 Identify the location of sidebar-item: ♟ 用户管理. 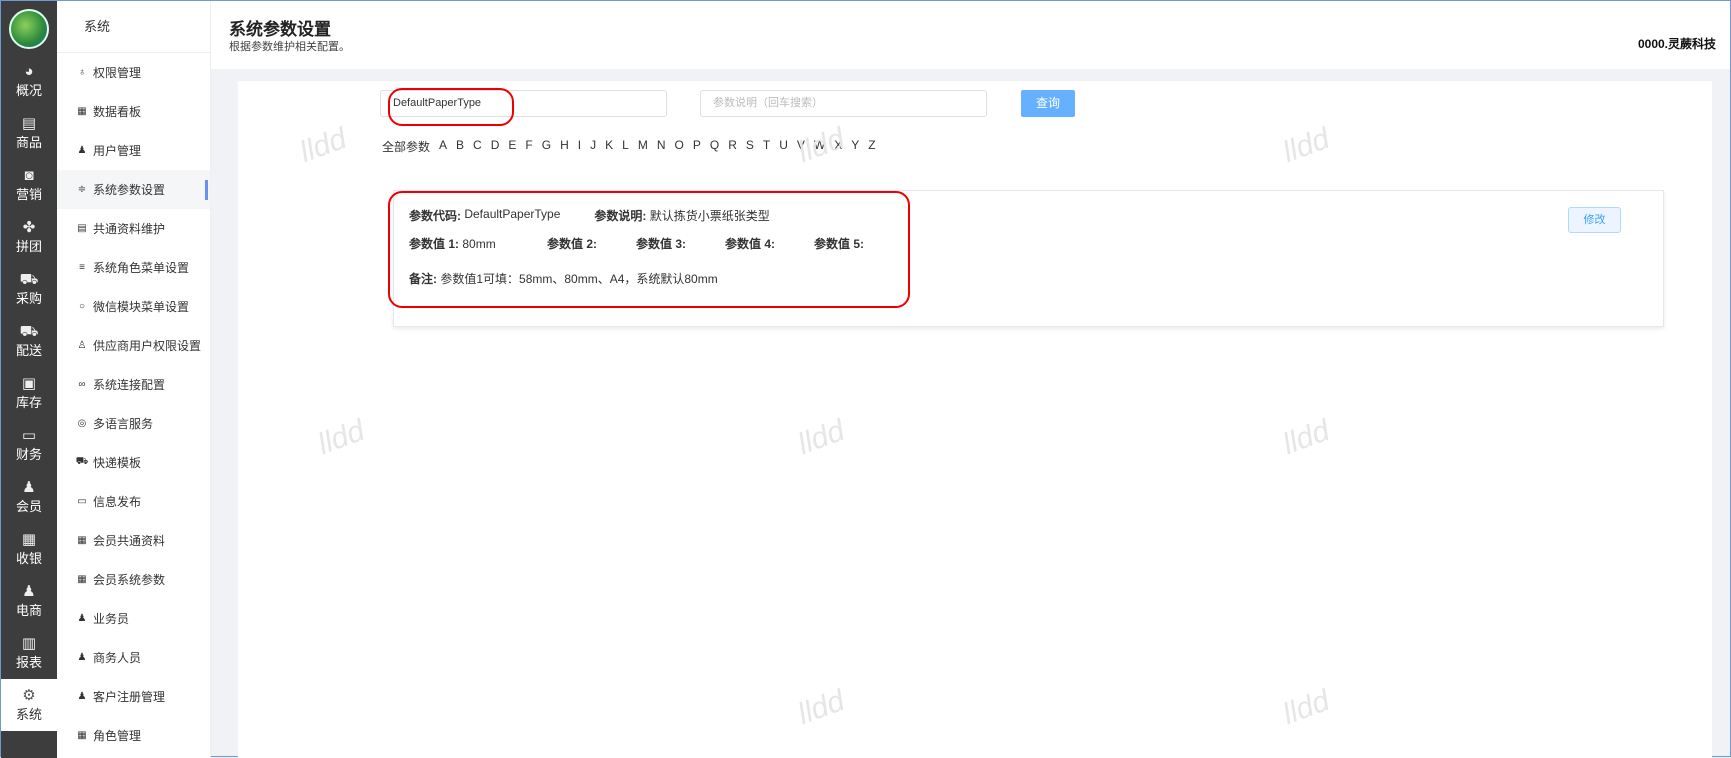
(133, 150).